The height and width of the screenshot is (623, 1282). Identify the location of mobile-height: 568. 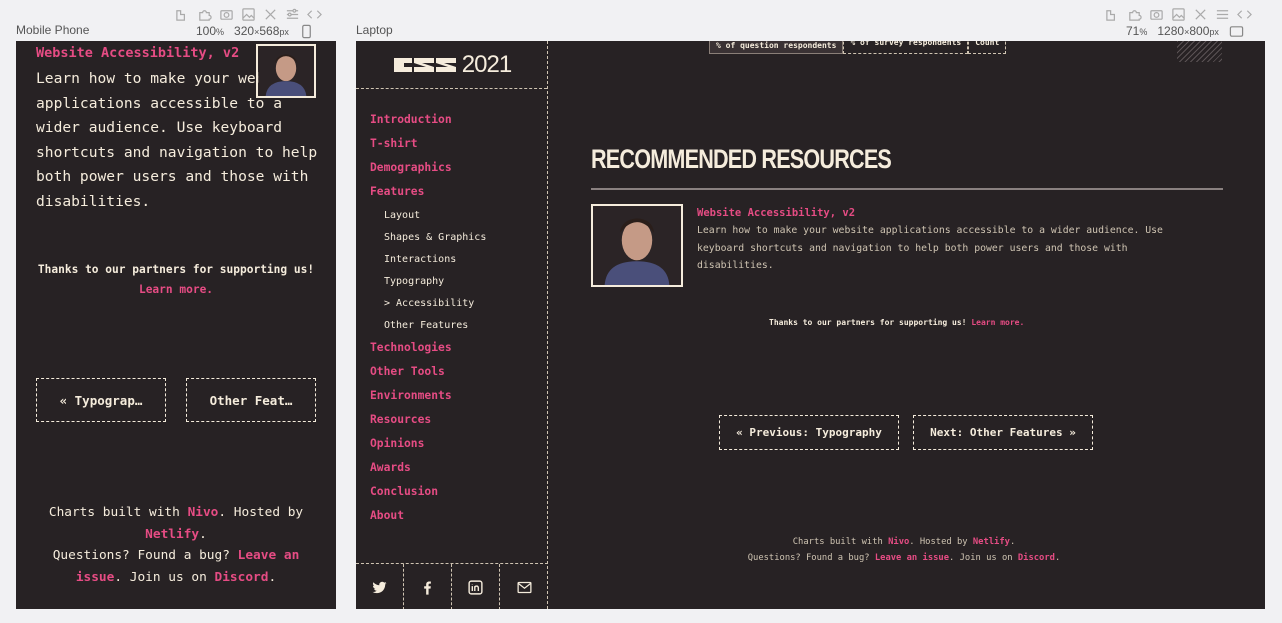
(269, 31).